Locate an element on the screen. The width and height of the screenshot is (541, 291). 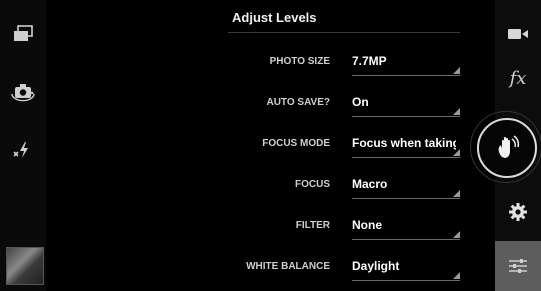
shutter-button is located at coordinates (507, 148).